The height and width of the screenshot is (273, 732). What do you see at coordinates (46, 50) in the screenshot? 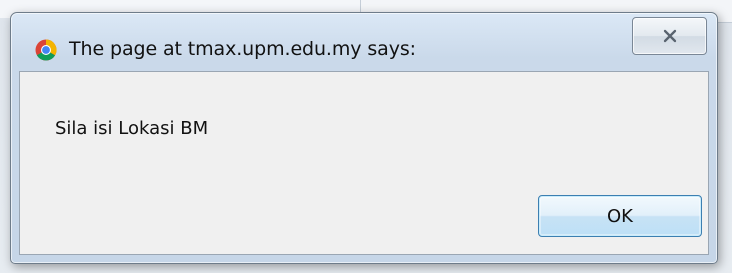
I see `chrome-icon` at bounding box center [46, 50].